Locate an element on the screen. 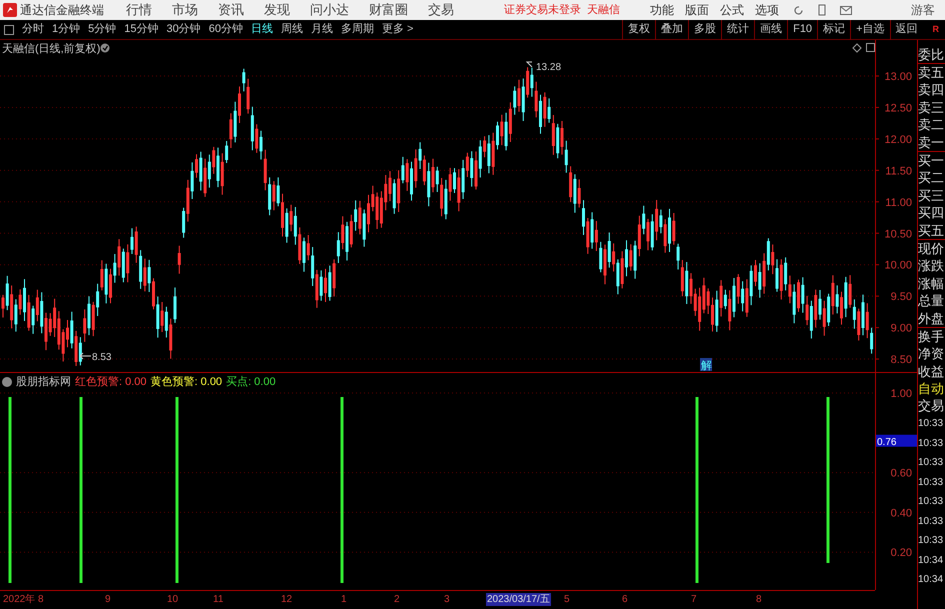 The image size is (945, 609). quote-label: 现价 is located at coordinates (931, 249).